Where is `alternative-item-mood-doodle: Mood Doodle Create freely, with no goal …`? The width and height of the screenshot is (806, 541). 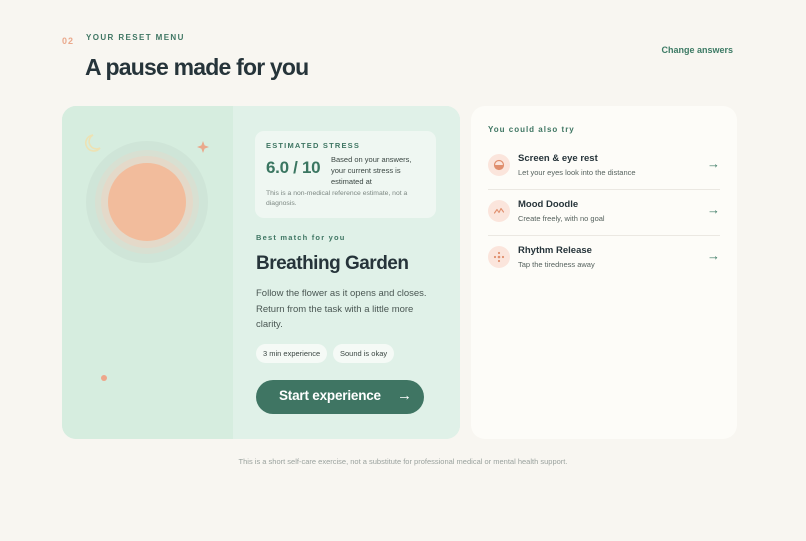 alternative-item-mood-doodle: Mood Doodle Create freely, with no goal … is located at coordinates (604, 213).